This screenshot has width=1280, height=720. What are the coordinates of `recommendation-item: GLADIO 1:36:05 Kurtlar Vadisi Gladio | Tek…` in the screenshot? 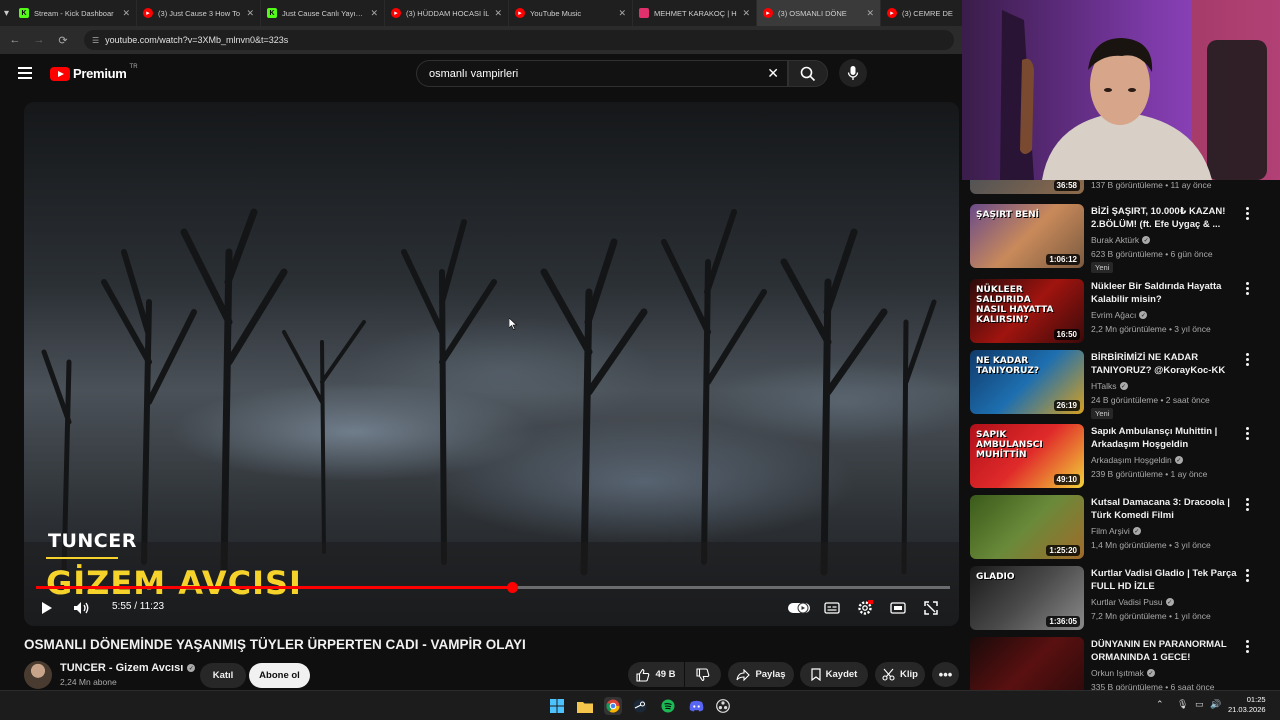 It's located at (1122, 599).